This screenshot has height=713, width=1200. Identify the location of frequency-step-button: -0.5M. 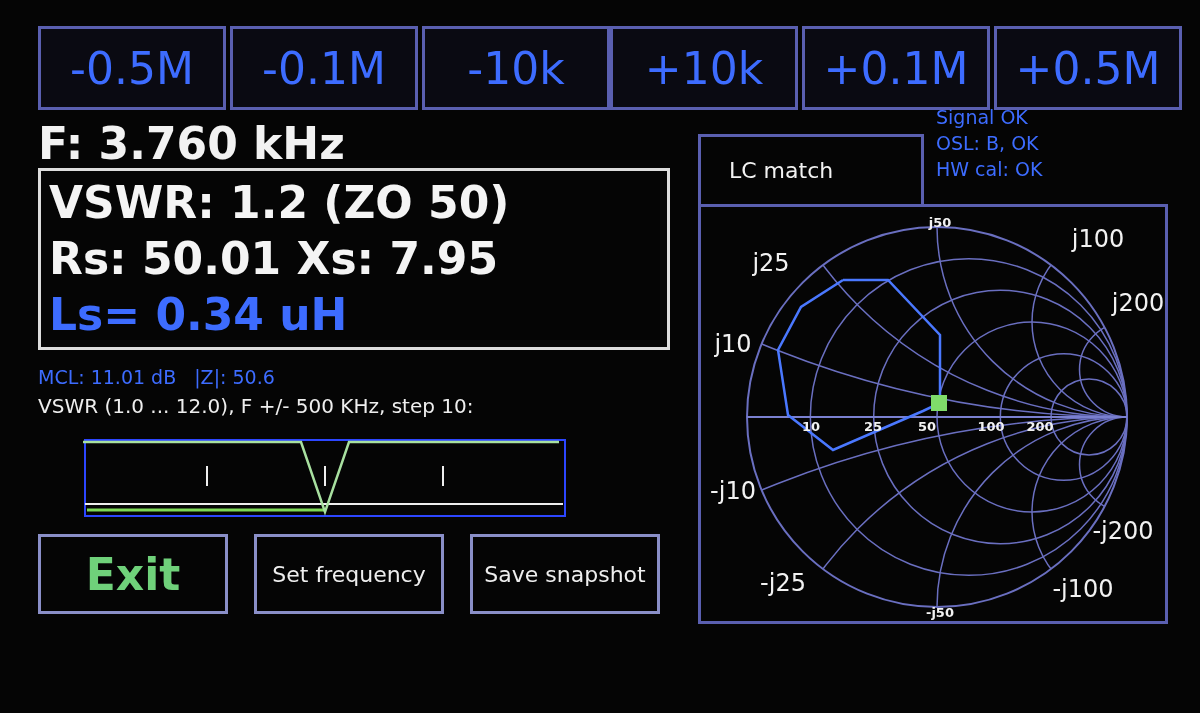
(132, 68).